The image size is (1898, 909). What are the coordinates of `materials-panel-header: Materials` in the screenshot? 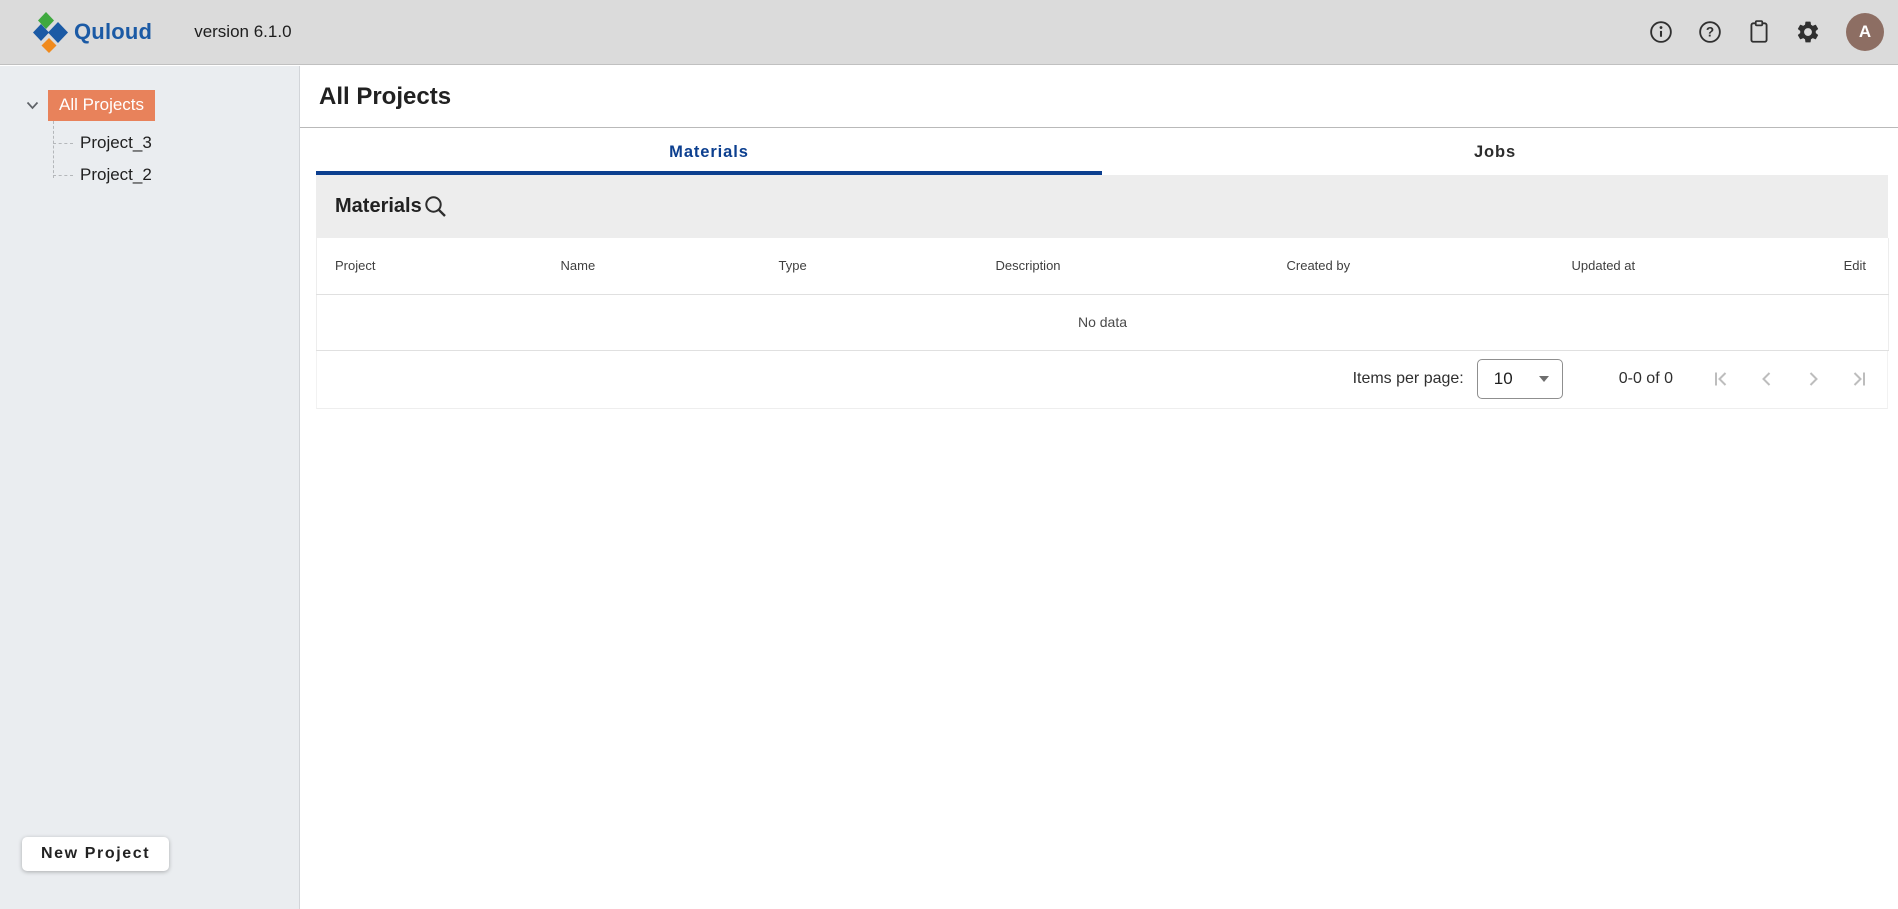 It's located at (1102, 206).